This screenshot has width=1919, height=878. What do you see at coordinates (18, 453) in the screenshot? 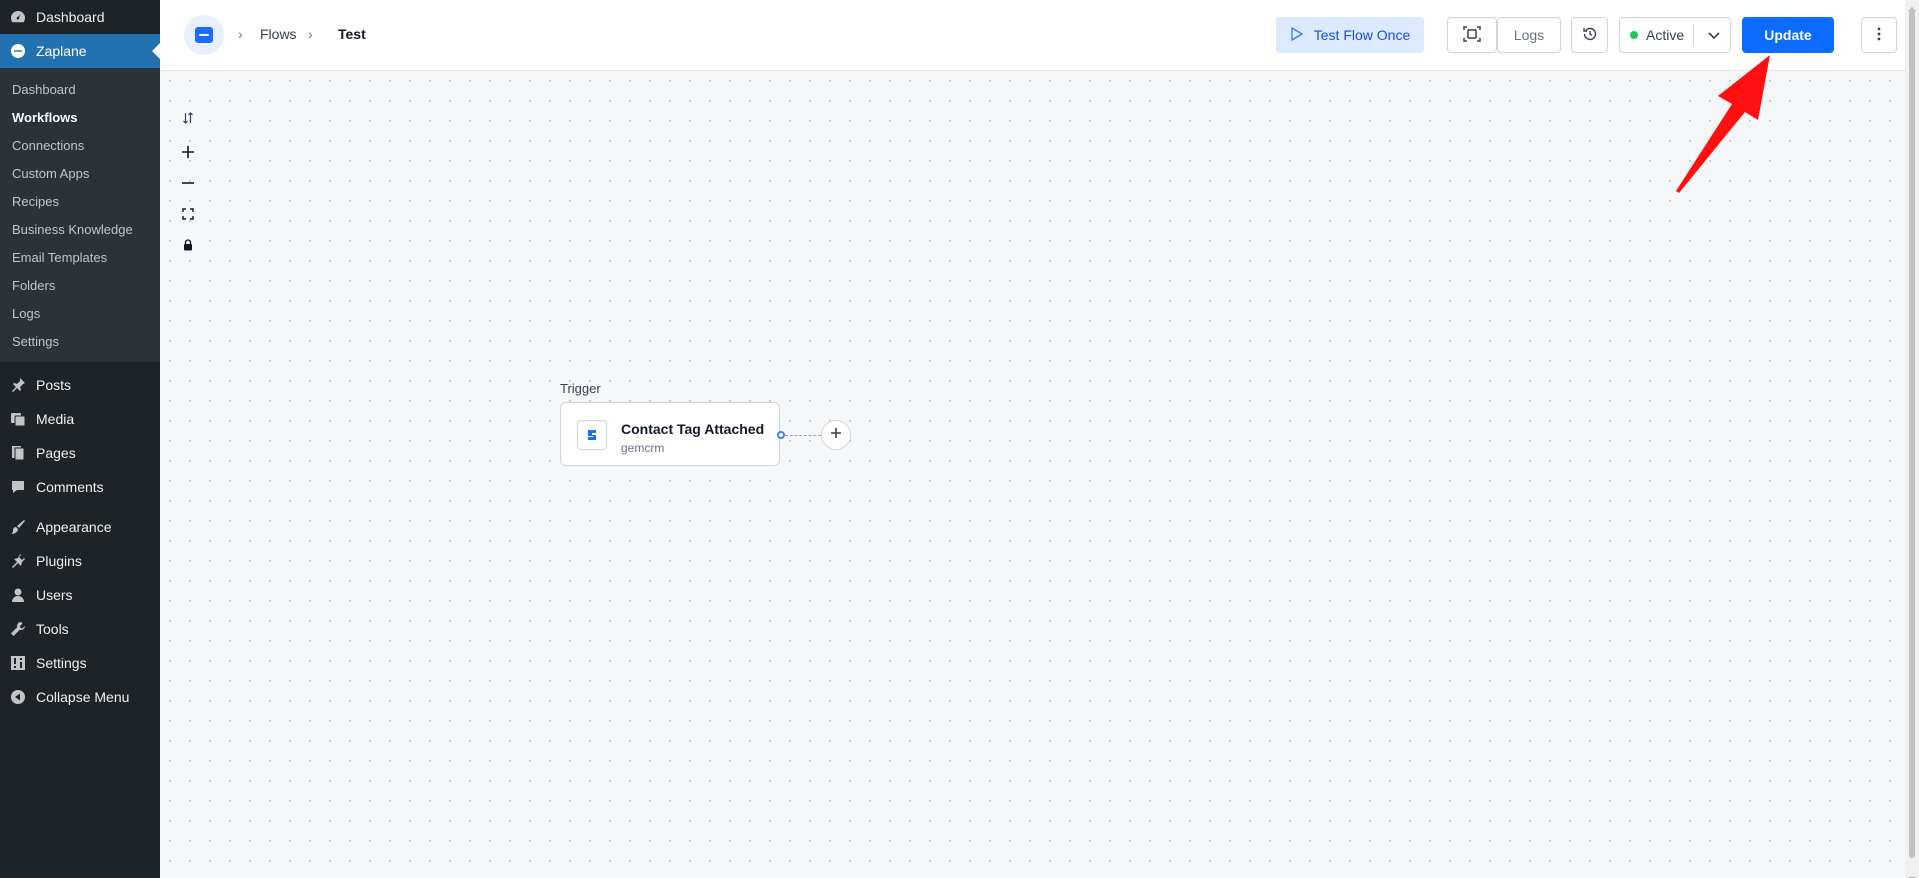
I see `pages-icon` at bounding box center [18, 453].